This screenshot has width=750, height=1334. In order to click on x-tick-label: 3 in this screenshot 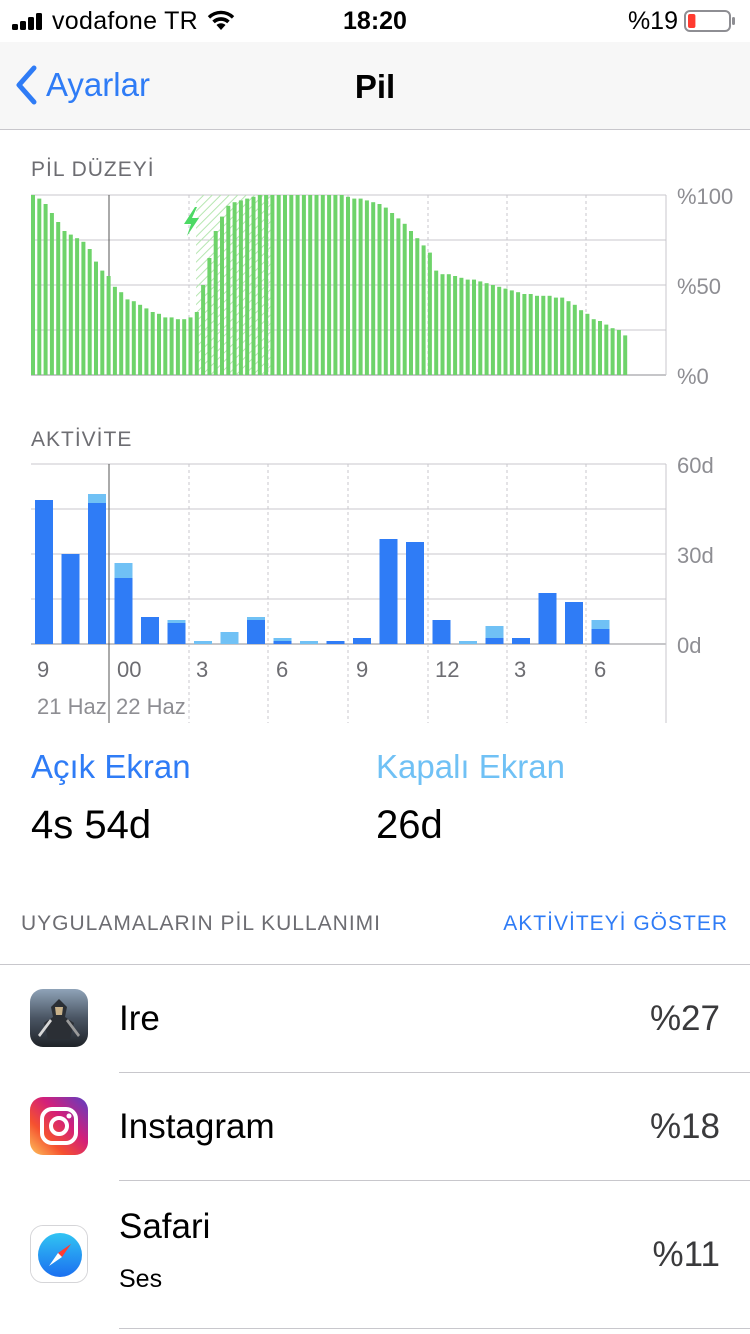, I will do `click(520, 669)`.